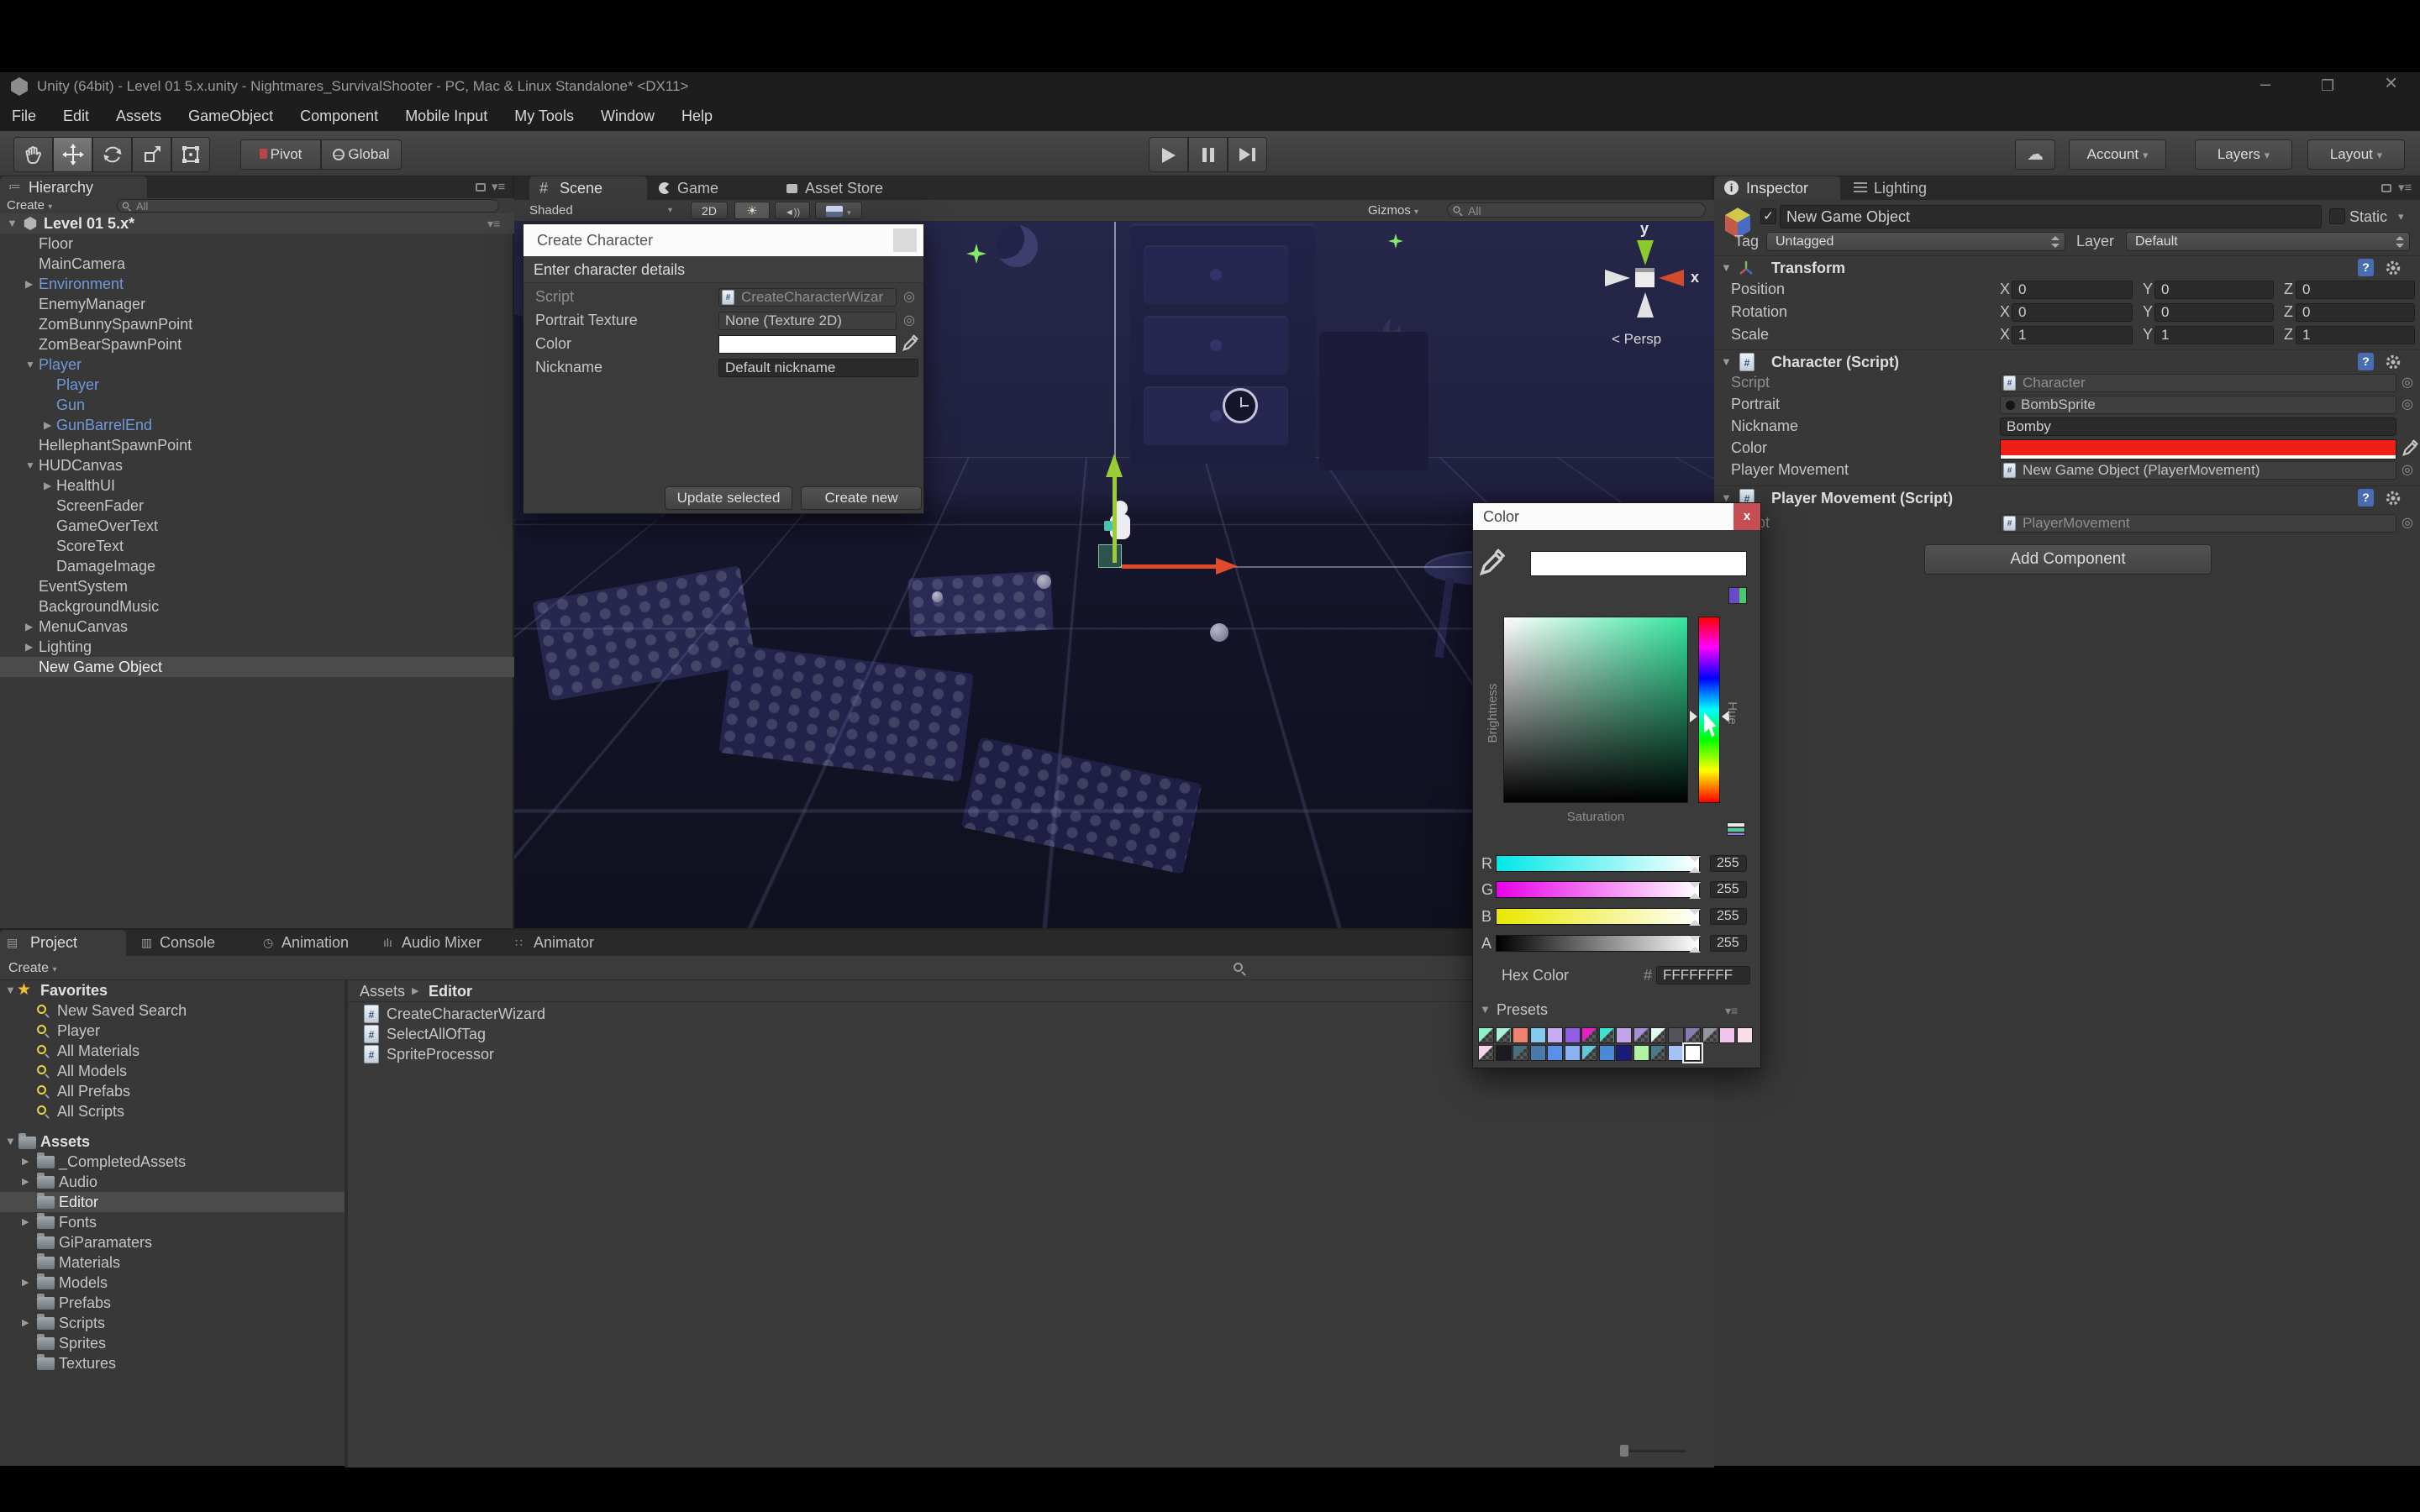  I want to click on help-icon: ?, so click(2366, 361).